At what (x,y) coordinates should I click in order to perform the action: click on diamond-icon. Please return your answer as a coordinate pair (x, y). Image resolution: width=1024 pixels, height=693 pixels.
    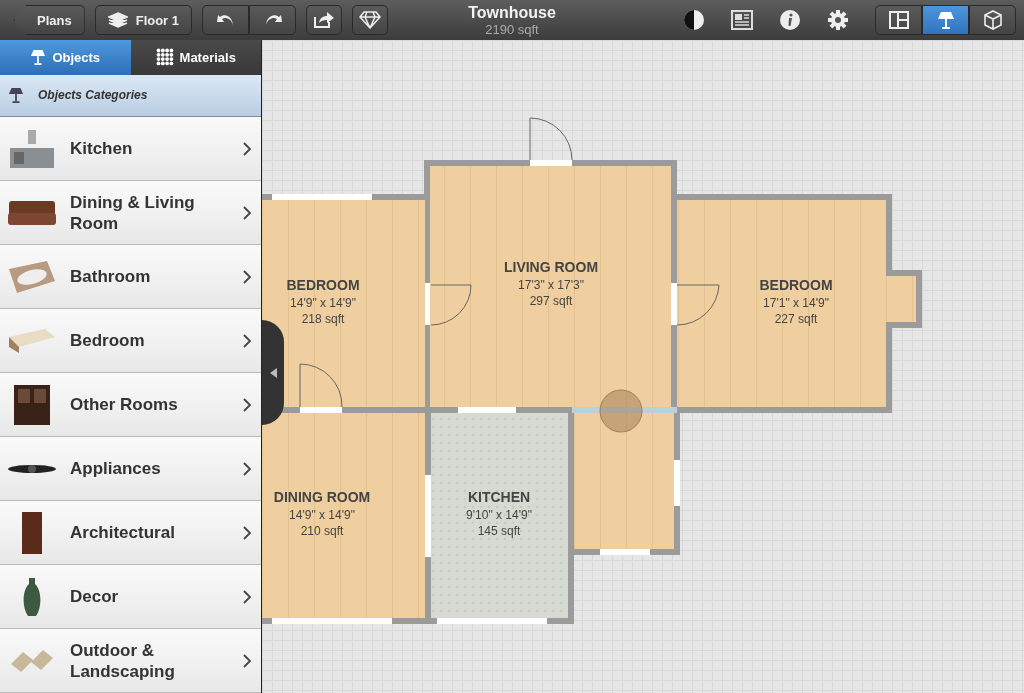
    Looking at the image, I should click on (370, 20).